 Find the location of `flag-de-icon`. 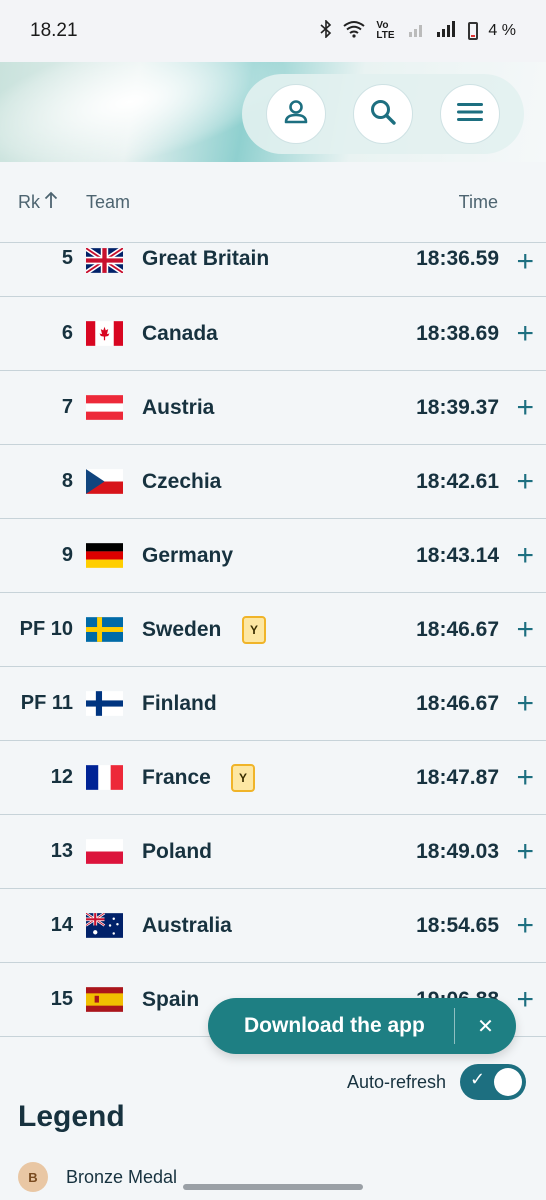

flag-de-icon is located at coordinates (104, 555).